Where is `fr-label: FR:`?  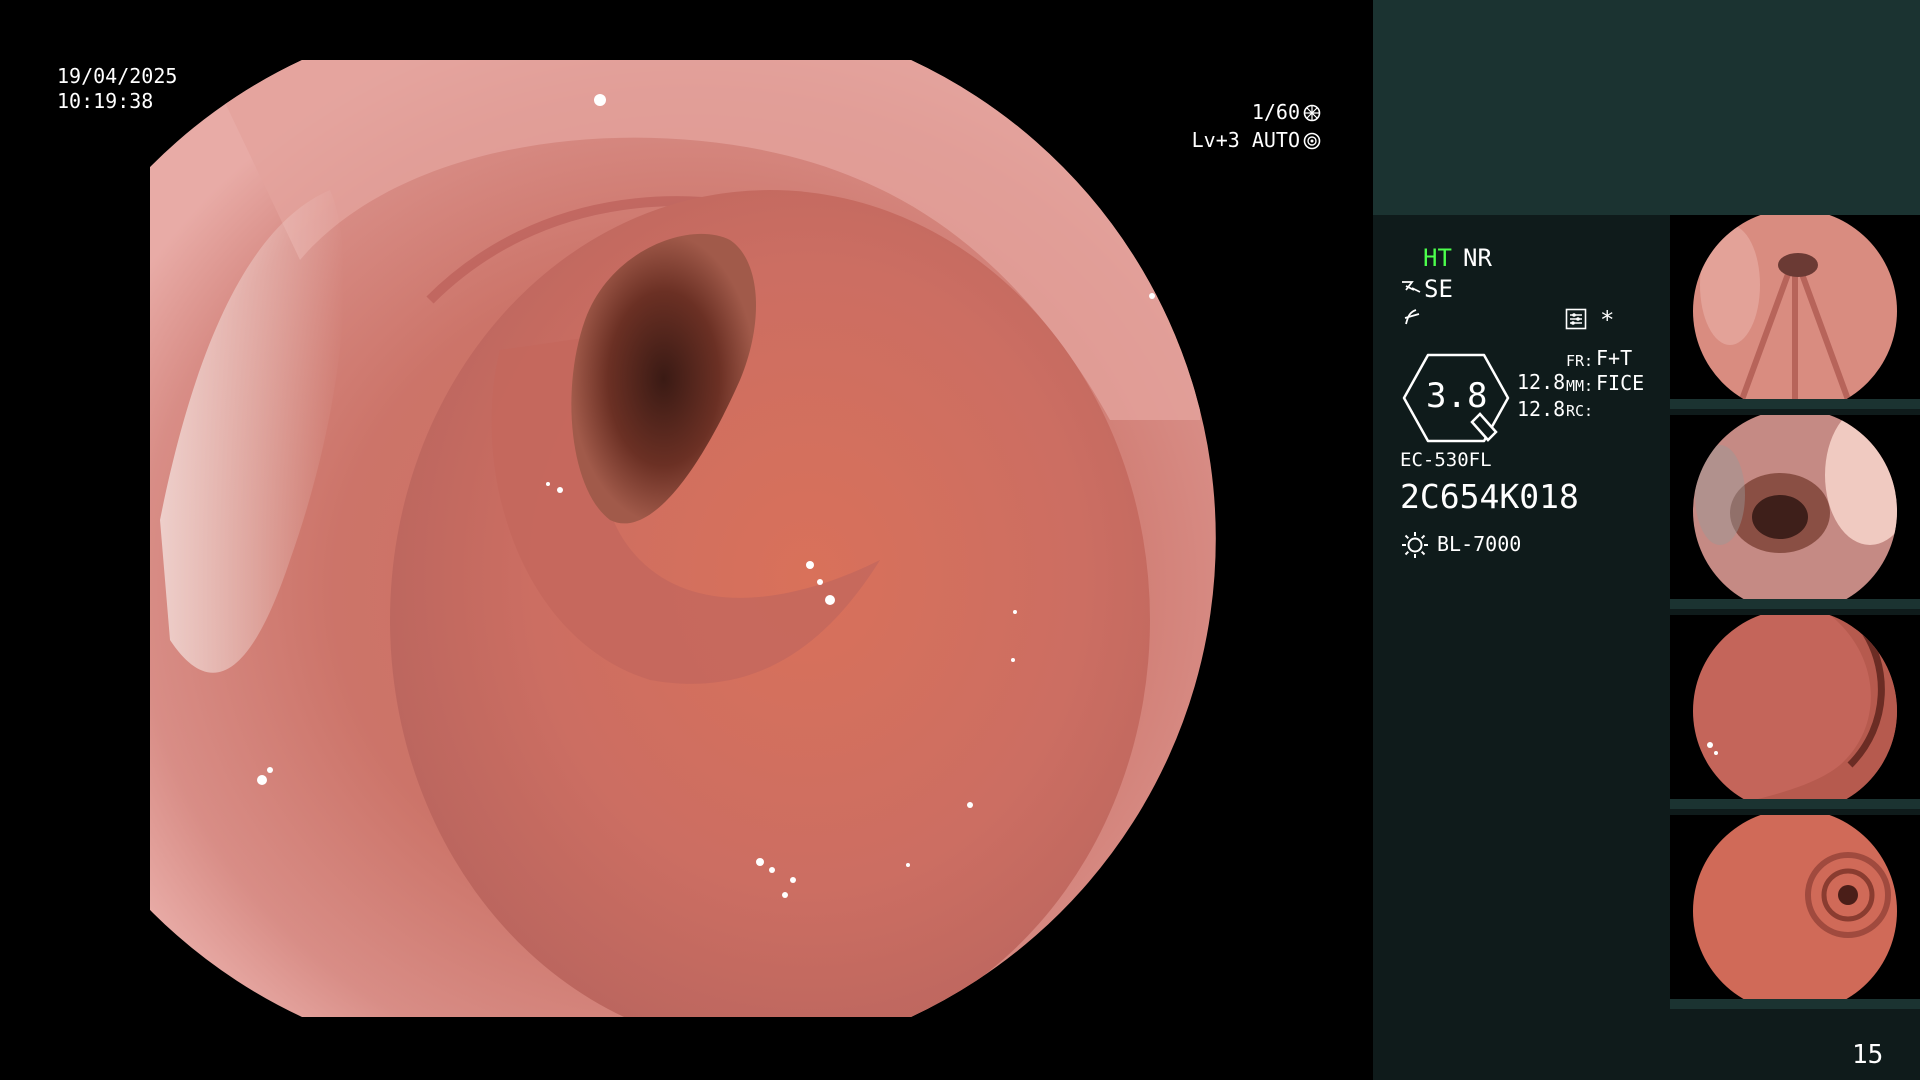
fr-label: FR: is located at coordinates (1580, 361).